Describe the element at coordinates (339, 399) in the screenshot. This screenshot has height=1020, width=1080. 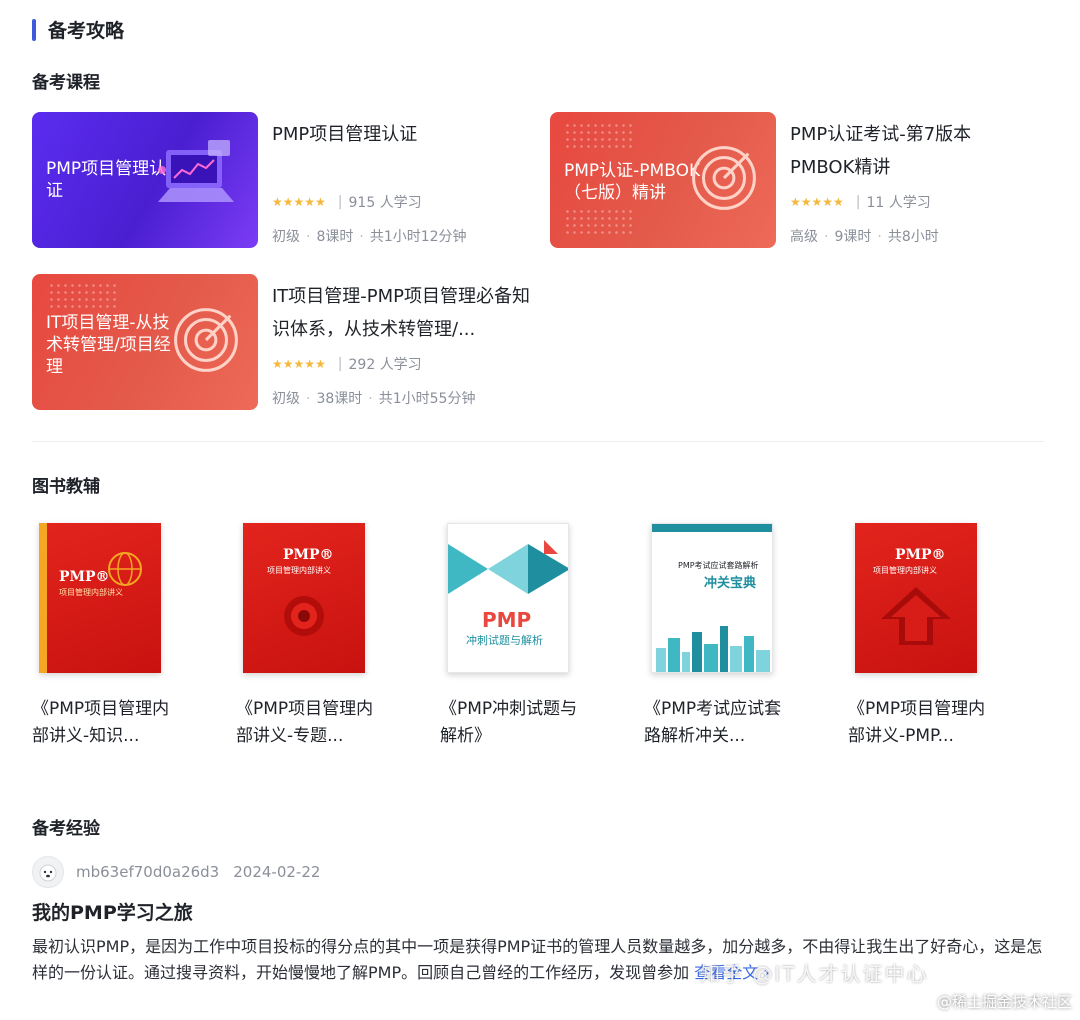
I see `course-lessons: 38课时` at that location.